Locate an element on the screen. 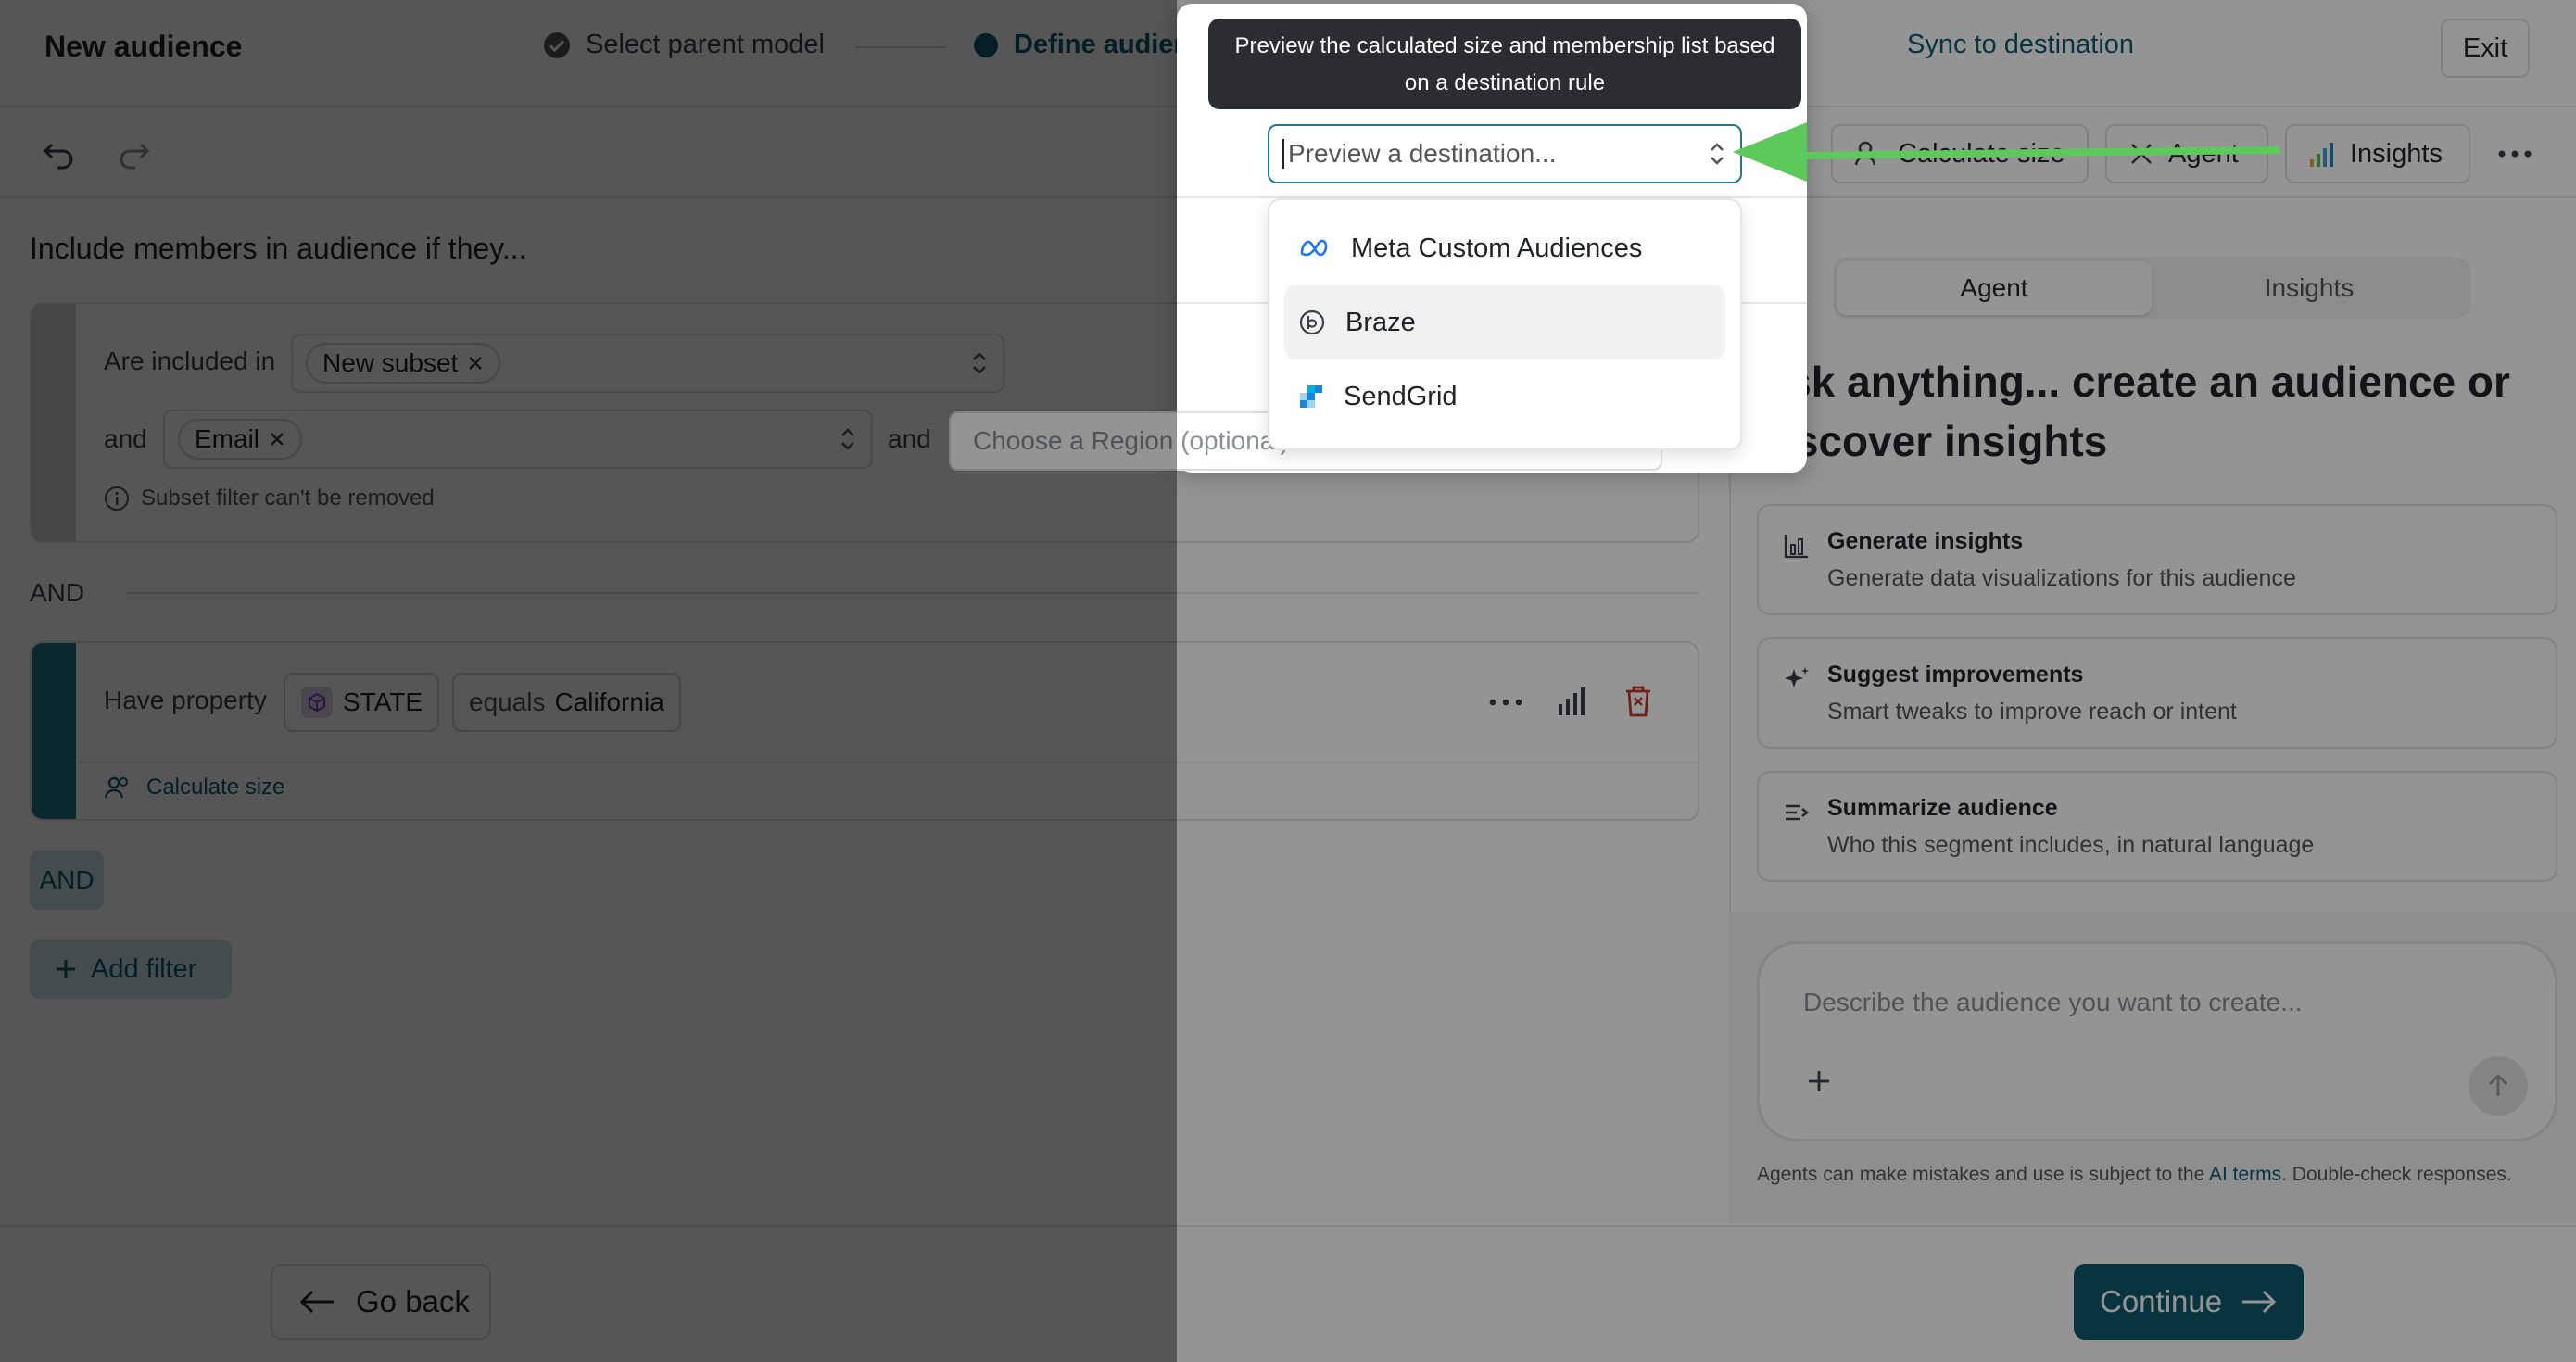 This screenshot has height=1362, width=2576. card-divider is located at coordinates (887, 762).